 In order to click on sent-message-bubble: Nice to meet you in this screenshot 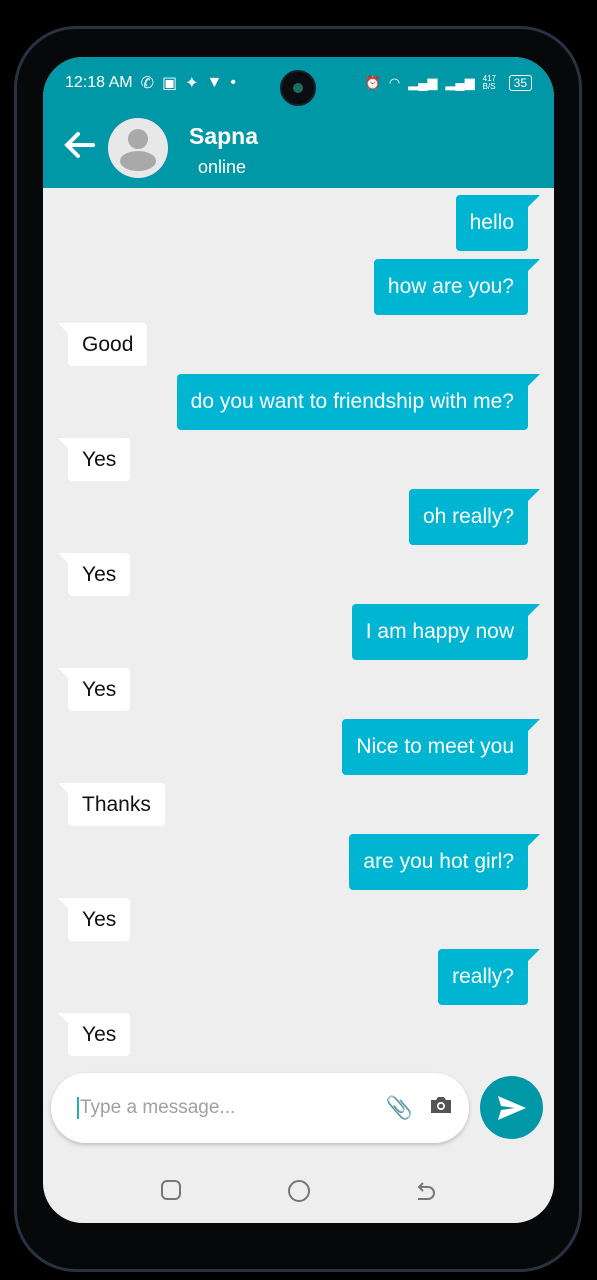, I will do `click(441, 747)`.